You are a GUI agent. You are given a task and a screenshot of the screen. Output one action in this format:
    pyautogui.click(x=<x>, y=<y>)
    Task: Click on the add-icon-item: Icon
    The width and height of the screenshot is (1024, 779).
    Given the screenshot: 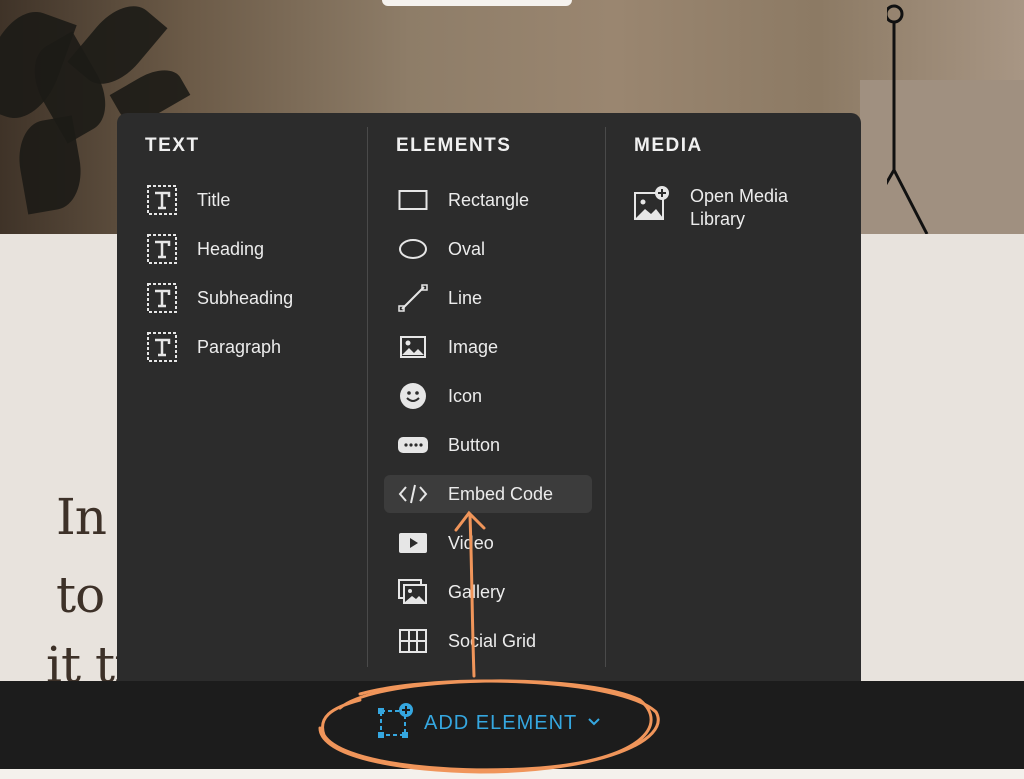 What is the action you would take?
    pyautogui.click(x=488, y=396)
    